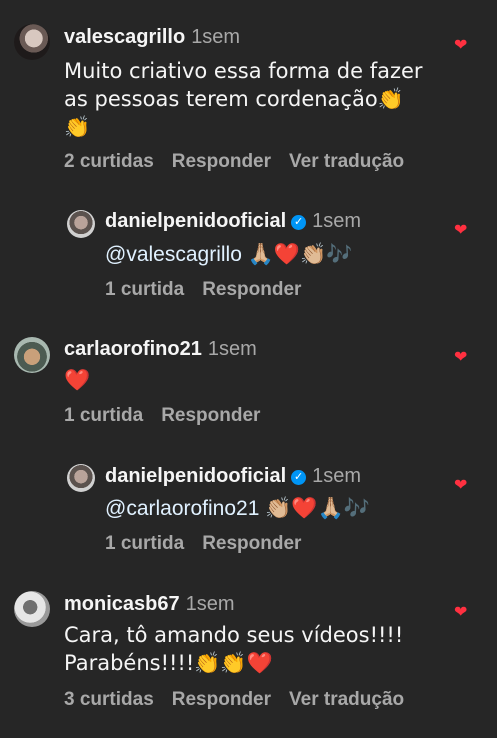 The image size is (497, 738). Describe the element at coordinates (109, 699) in the screenshot. I see `likes-count: 3 curtidas` at that location.